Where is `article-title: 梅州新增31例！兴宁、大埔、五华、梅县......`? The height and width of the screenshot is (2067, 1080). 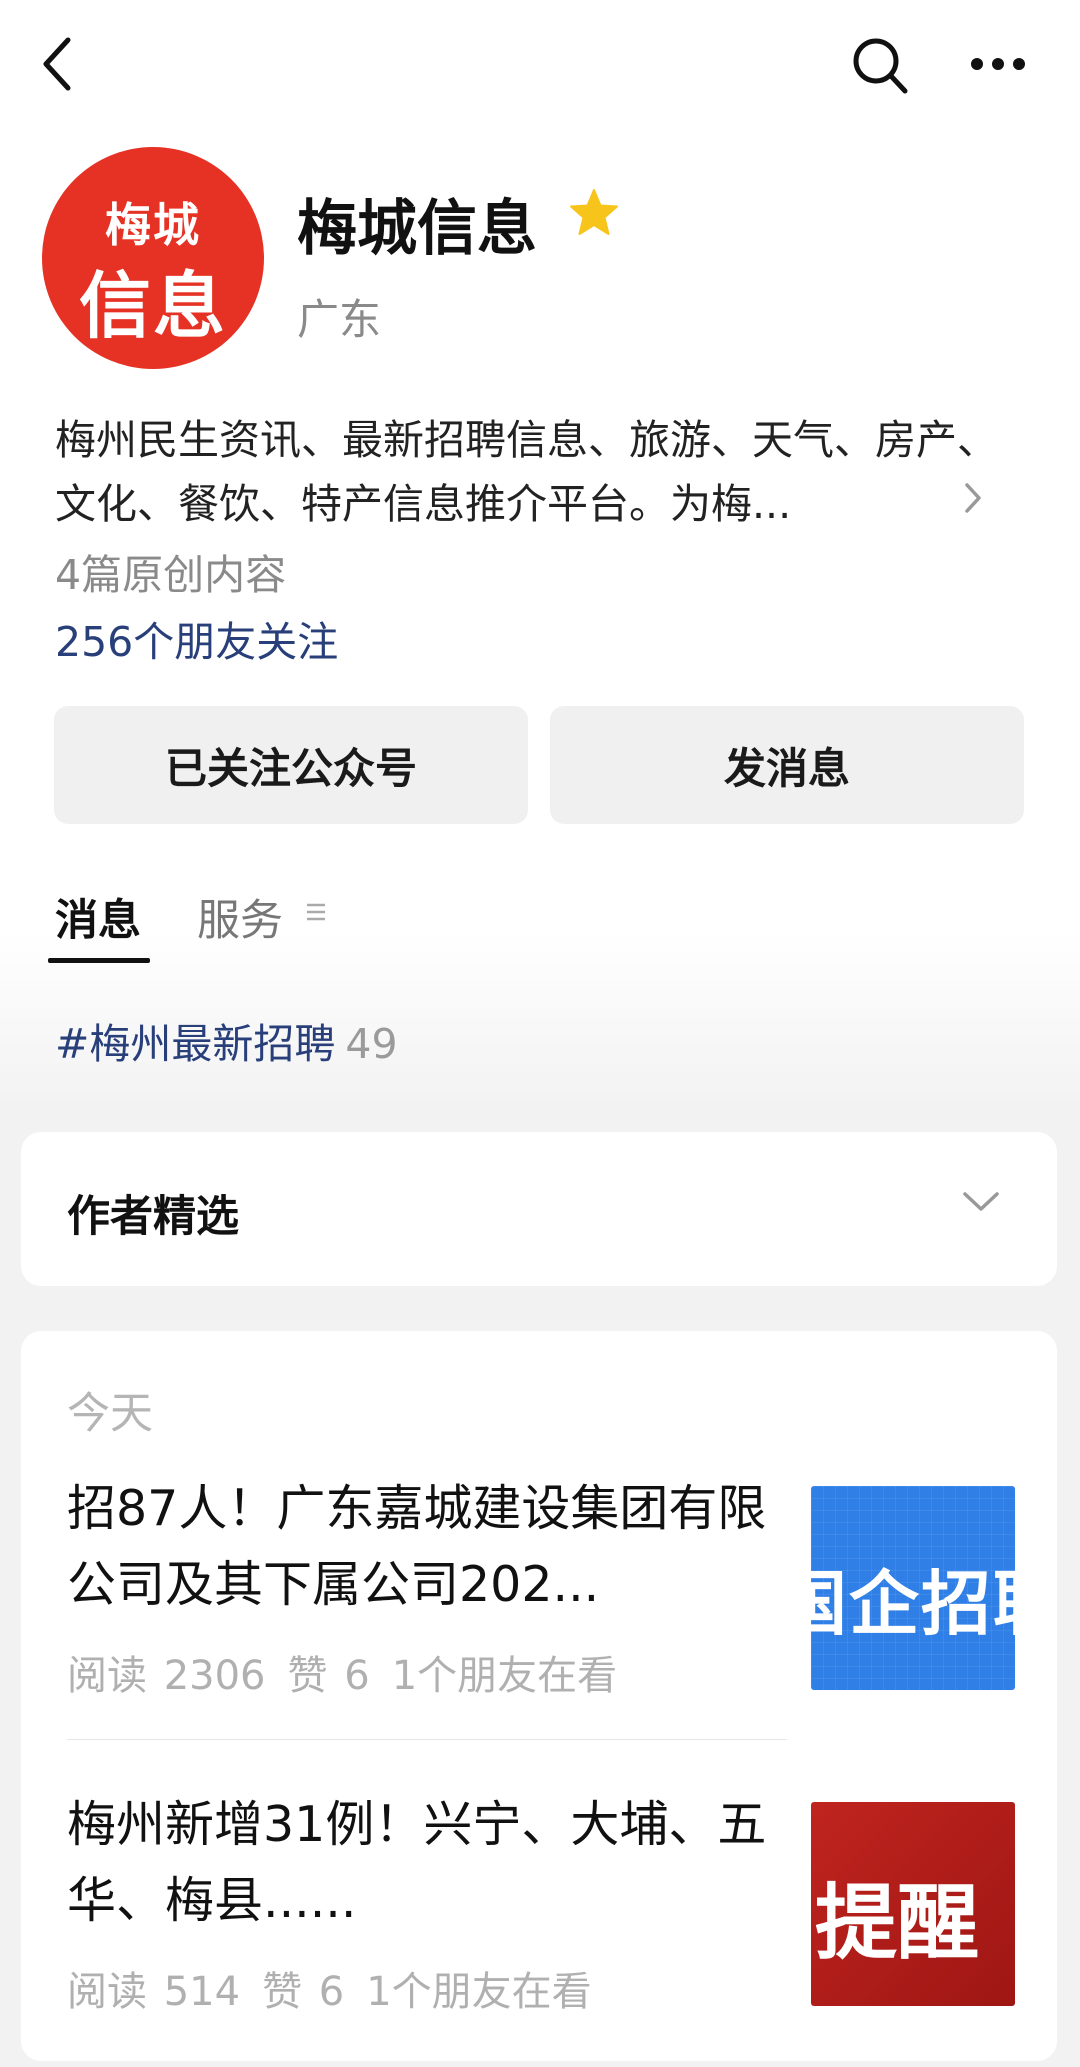
article-title: 梅州新增31例！兴宁、大埔、五华、梅县...... is located at coordinates (427, 1863).